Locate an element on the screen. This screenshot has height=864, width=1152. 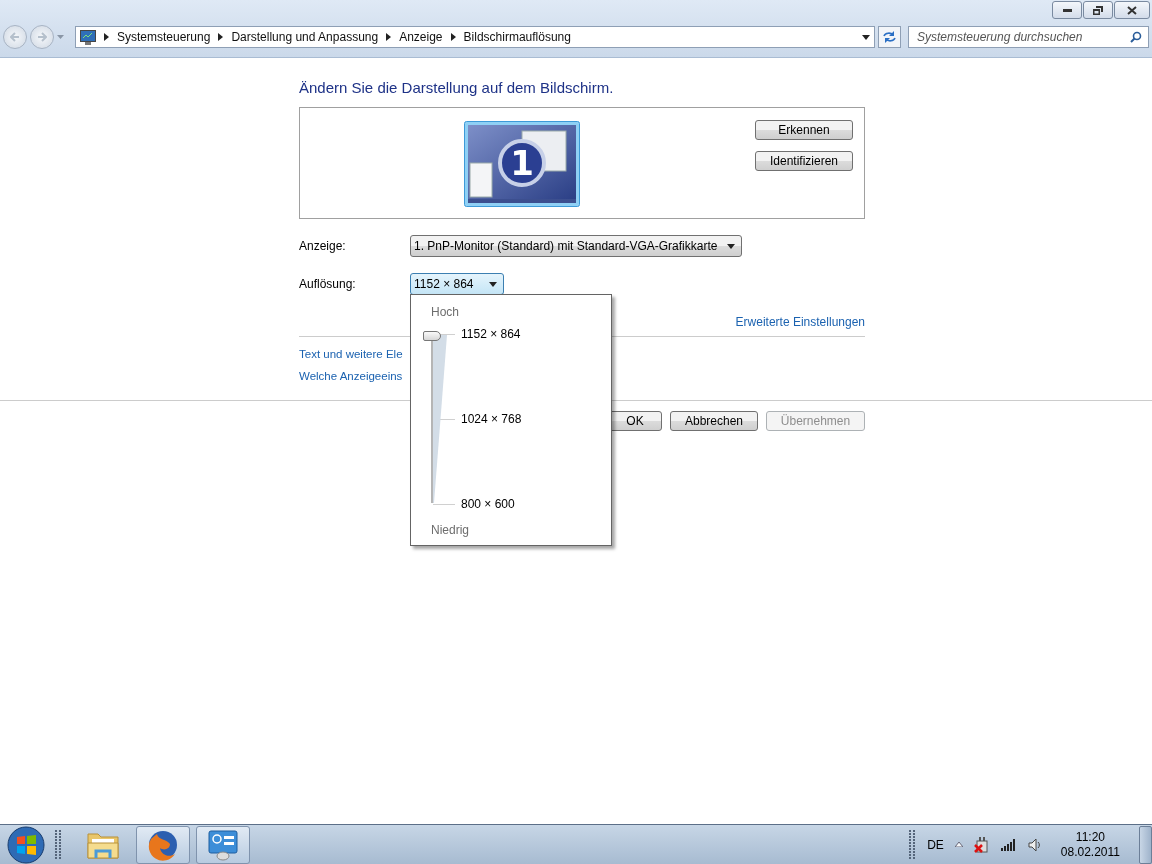
advanced-settings-link: Erweiterte Einstellungen is located at coordinates (800, 322).